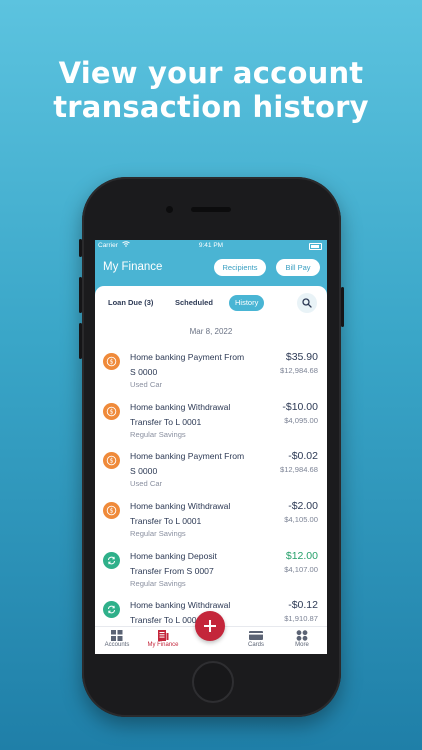 The width and height of the screenshot is (422, 750). What do you see at coordinates (301, 569) in the screenshot?
I see `transaction-balance: $4,107.00` at bounding box center [301, 569].